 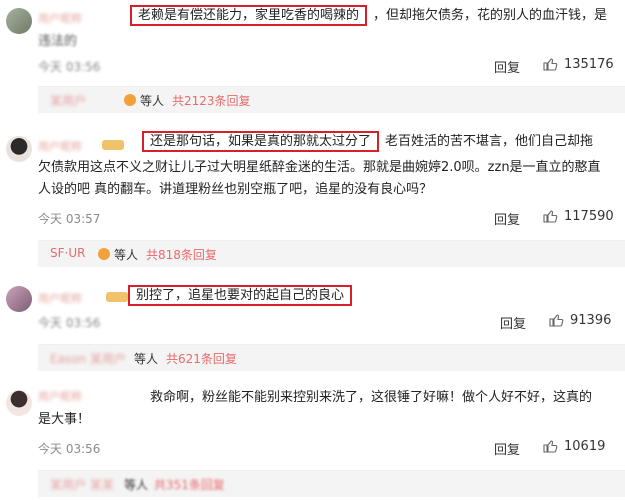 I want to click on replies-bar: Eason 某用户 等人 共621条回复, so click(x=331, y=357).